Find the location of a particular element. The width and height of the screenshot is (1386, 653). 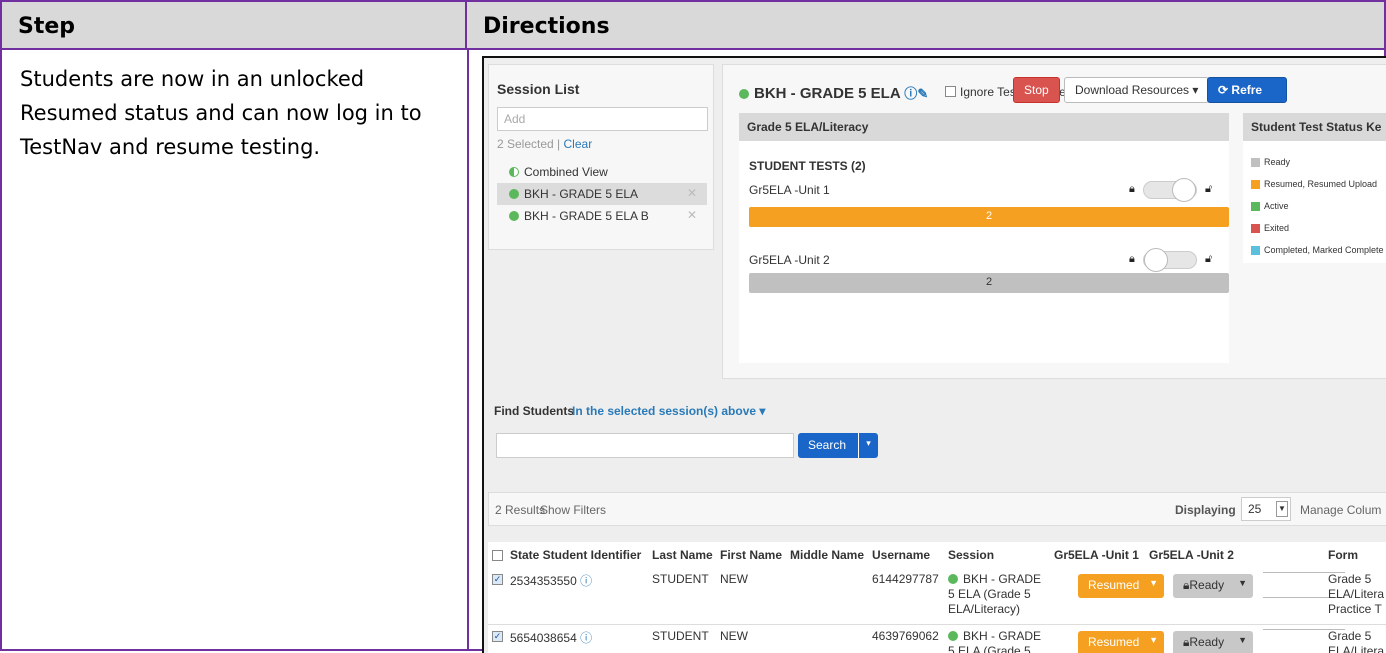

key-item-resumed: Resumed, Resumed Upload is located at coordinates (1314, 184).